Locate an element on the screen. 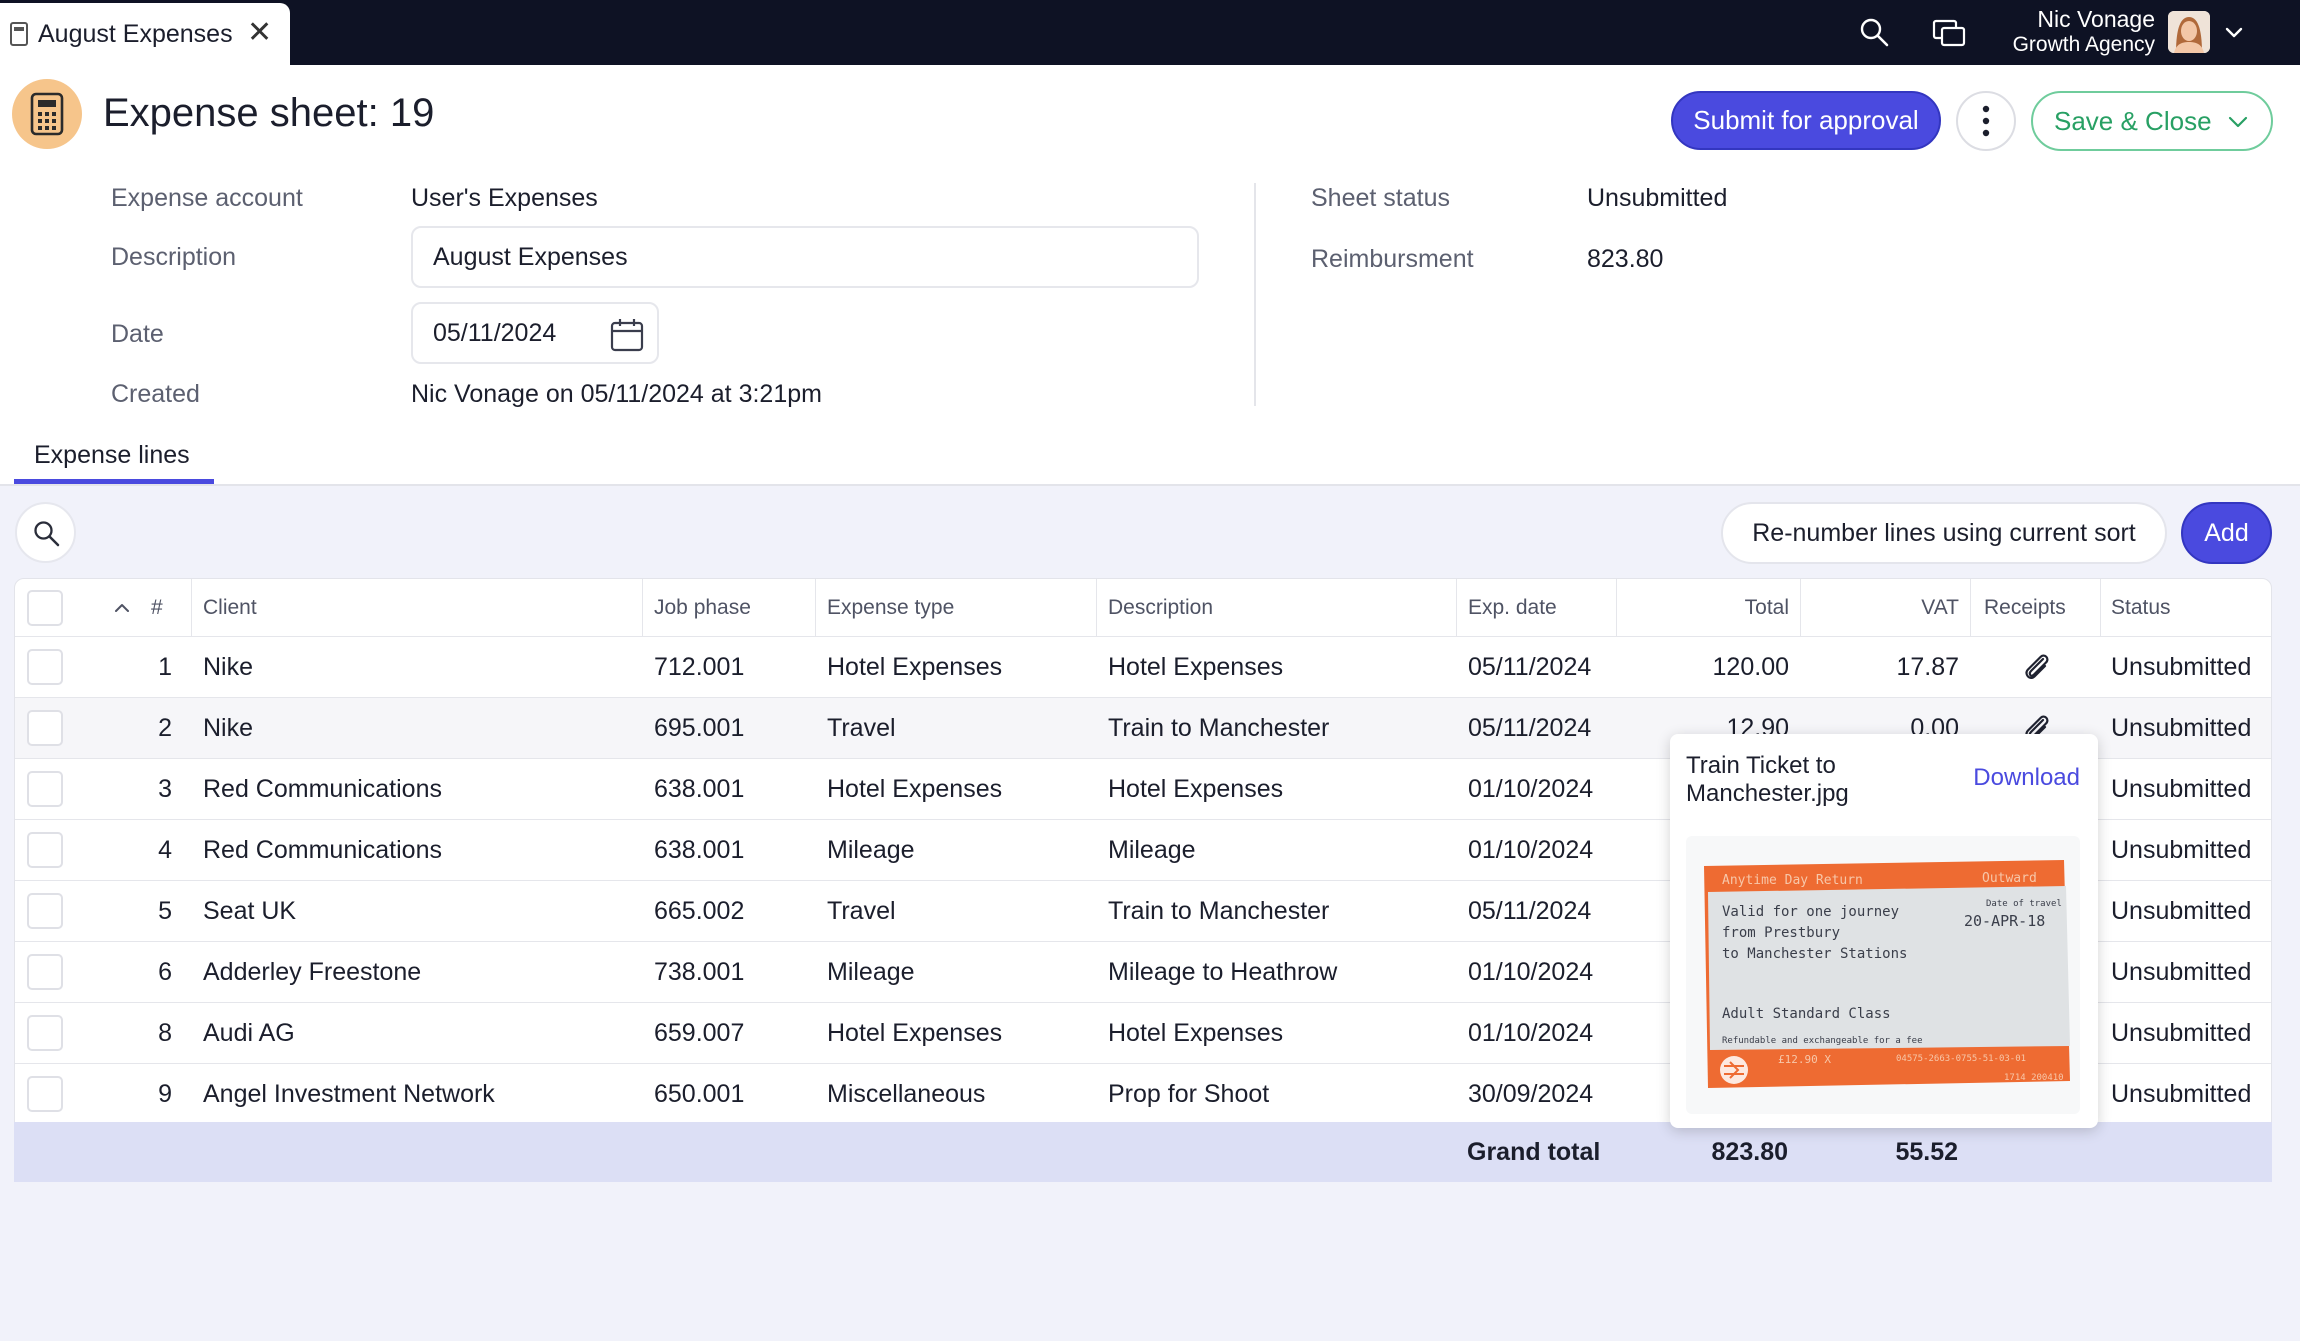 This screenshot has width=2300, height=1341. document-icon is located at coordinates (19, 34).